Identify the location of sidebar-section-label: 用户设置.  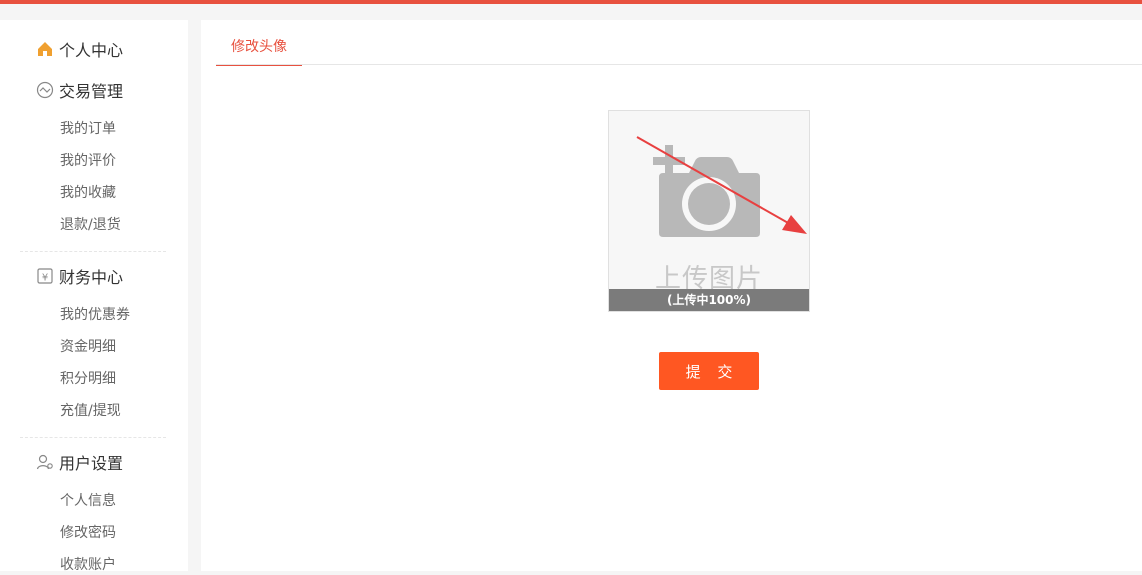
(91, 463).